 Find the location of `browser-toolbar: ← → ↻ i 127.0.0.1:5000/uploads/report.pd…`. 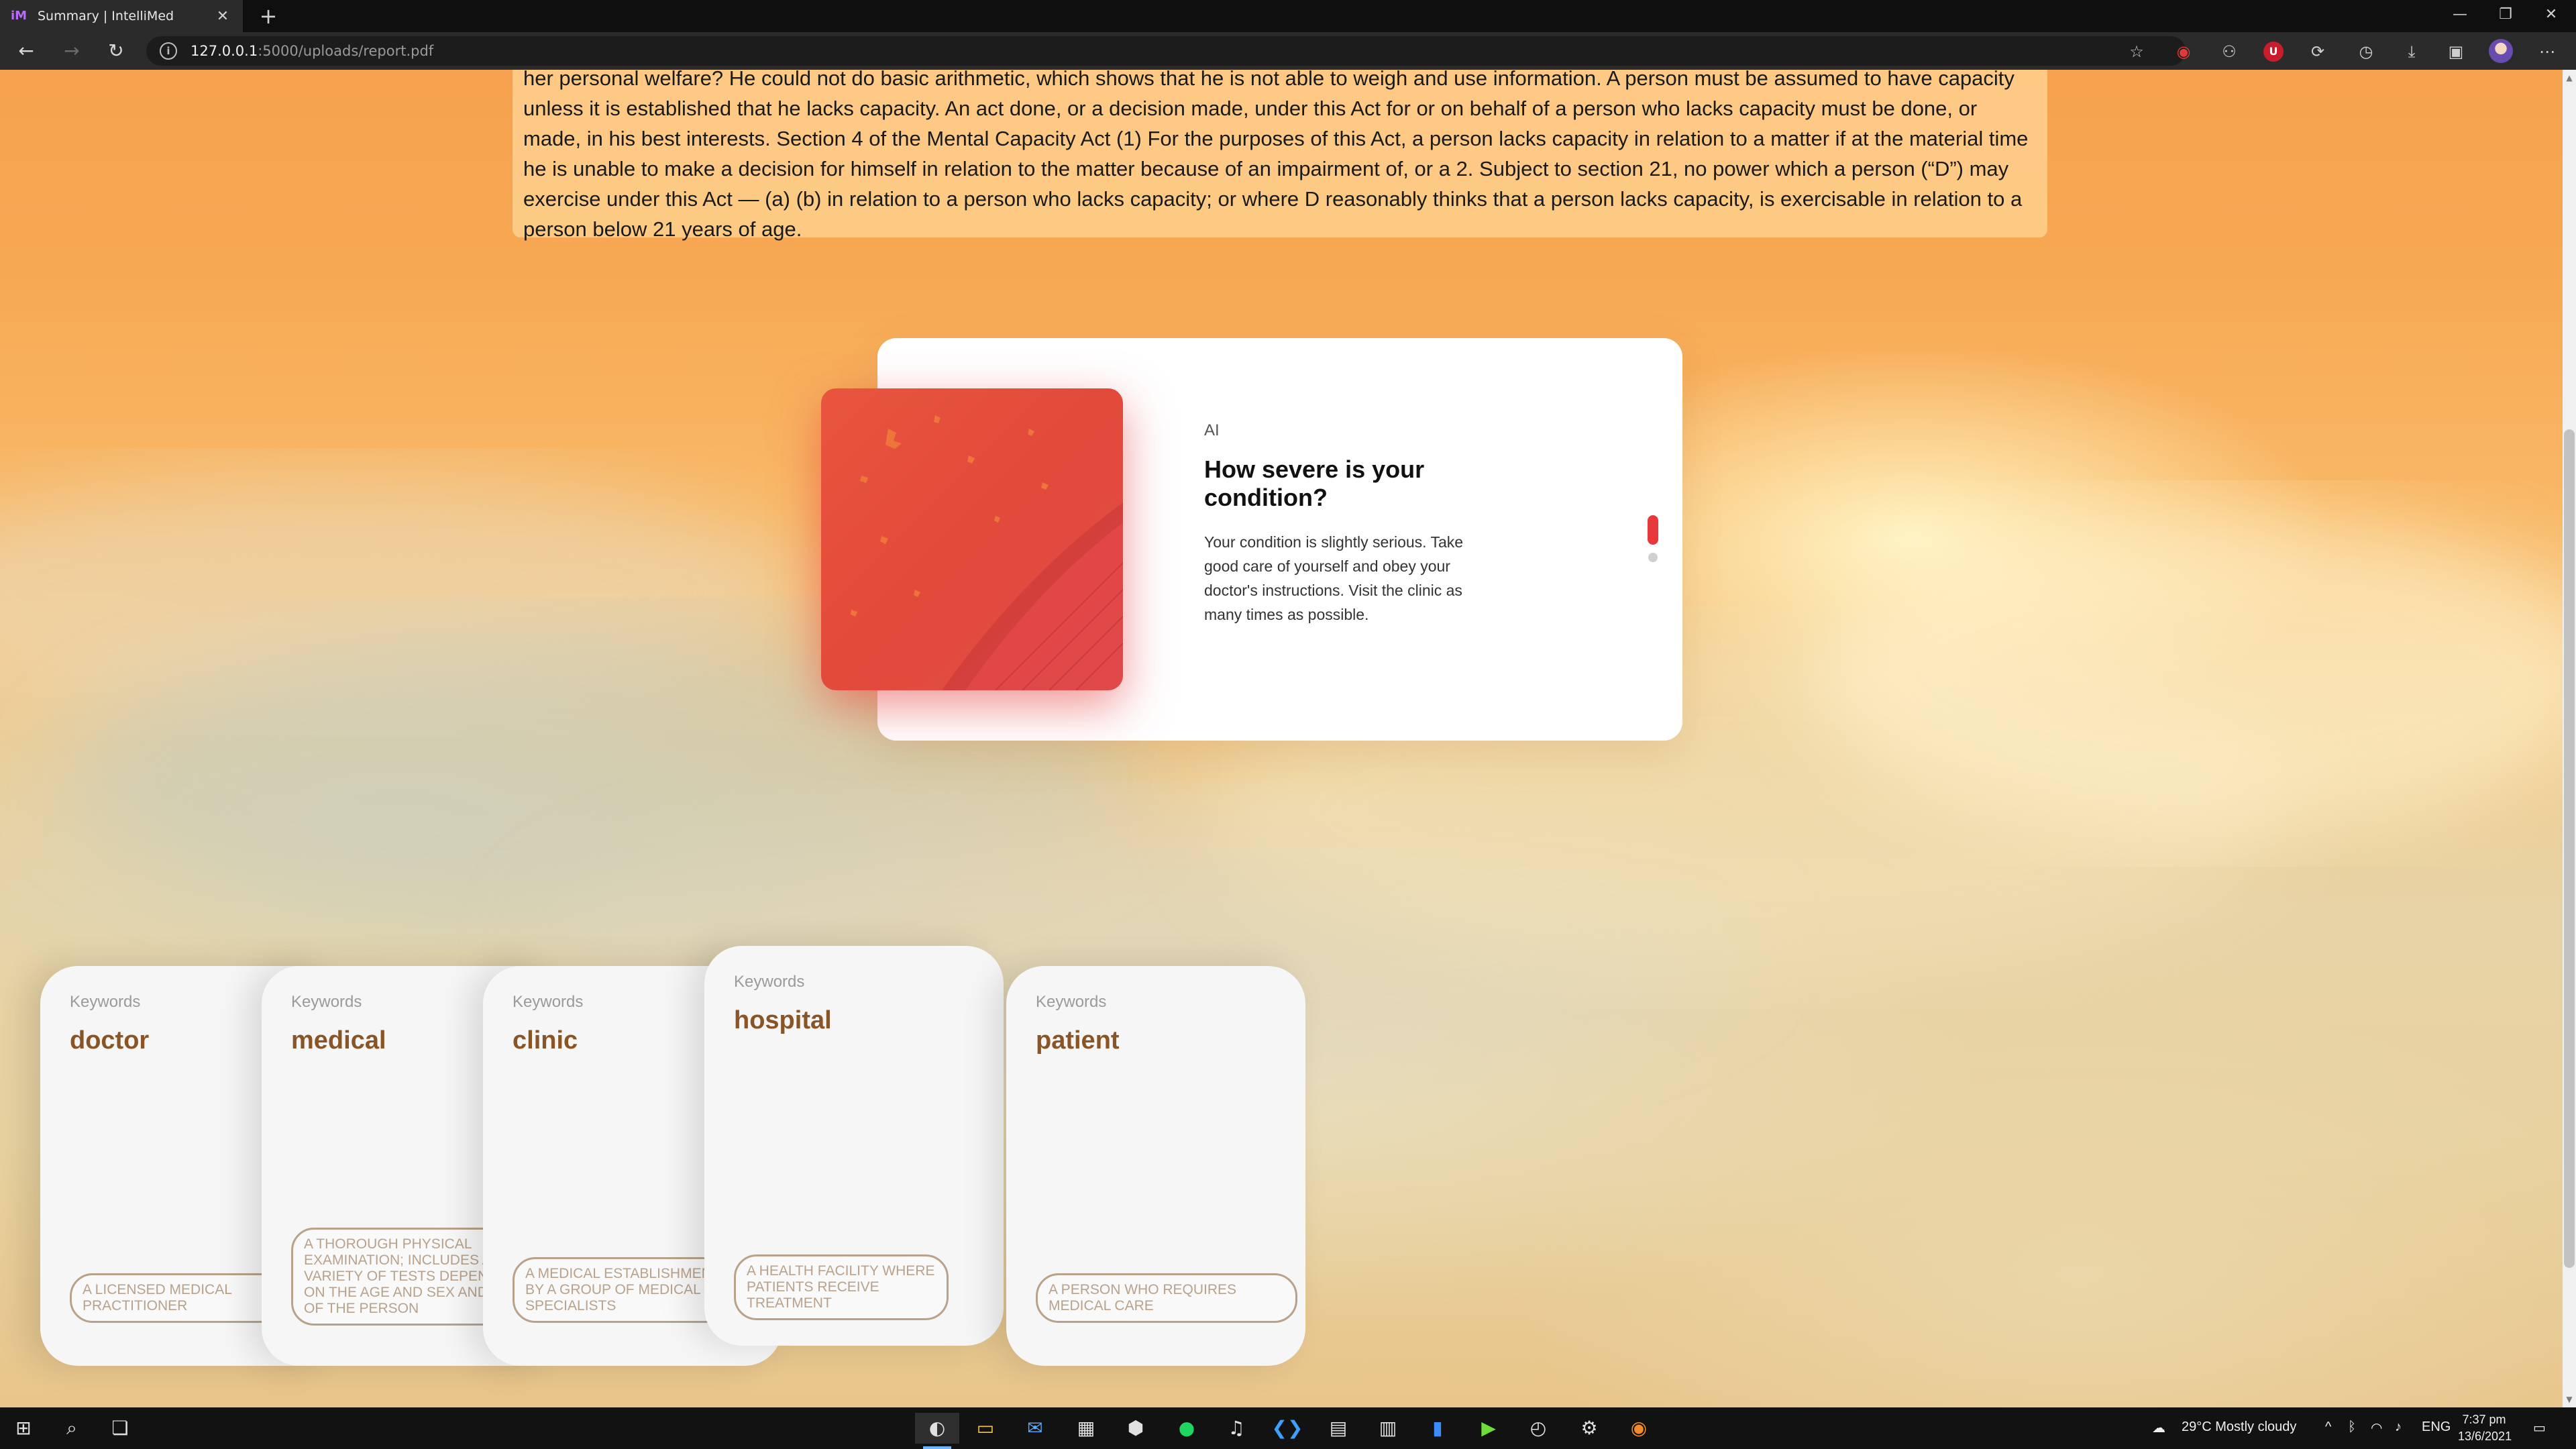

browser-toolbar: ← → ↻ i 127.0.0.1:5000/uploads/report.pd… is located at coordinates (1288, 51).